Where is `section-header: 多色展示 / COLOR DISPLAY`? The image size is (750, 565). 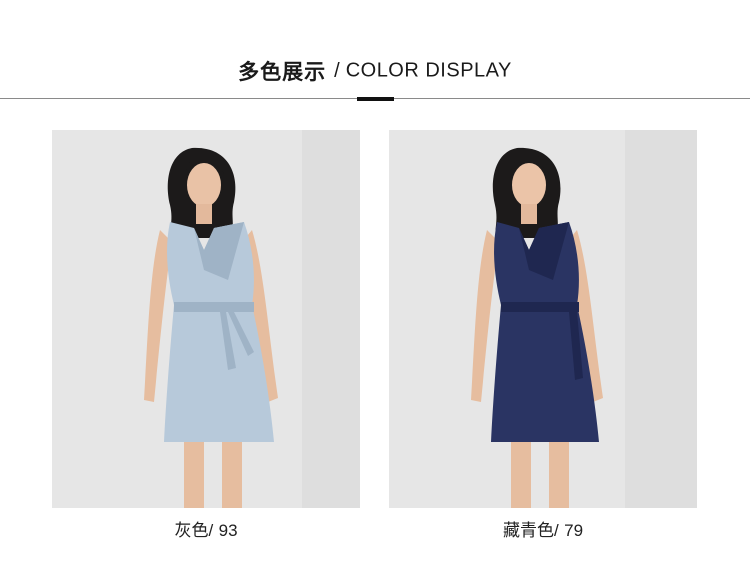
section-header: 多色展示 / COLOR DISPLAY is located at coordinates (375, 71).